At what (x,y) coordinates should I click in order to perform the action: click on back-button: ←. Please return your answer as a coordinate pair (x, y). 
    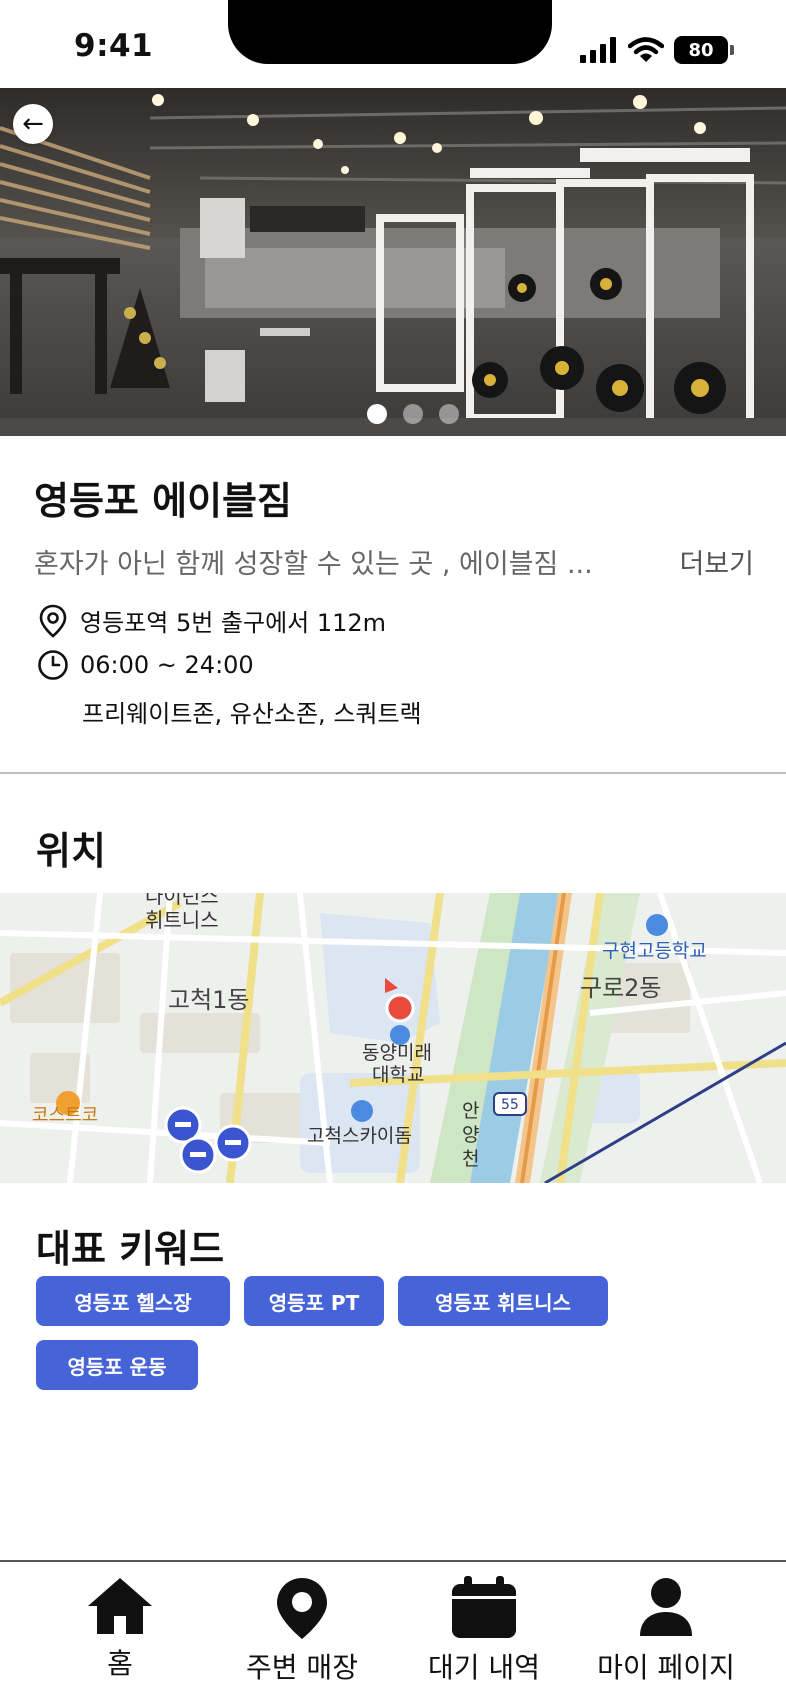
    Looking at the image, I should click on (33, 124).